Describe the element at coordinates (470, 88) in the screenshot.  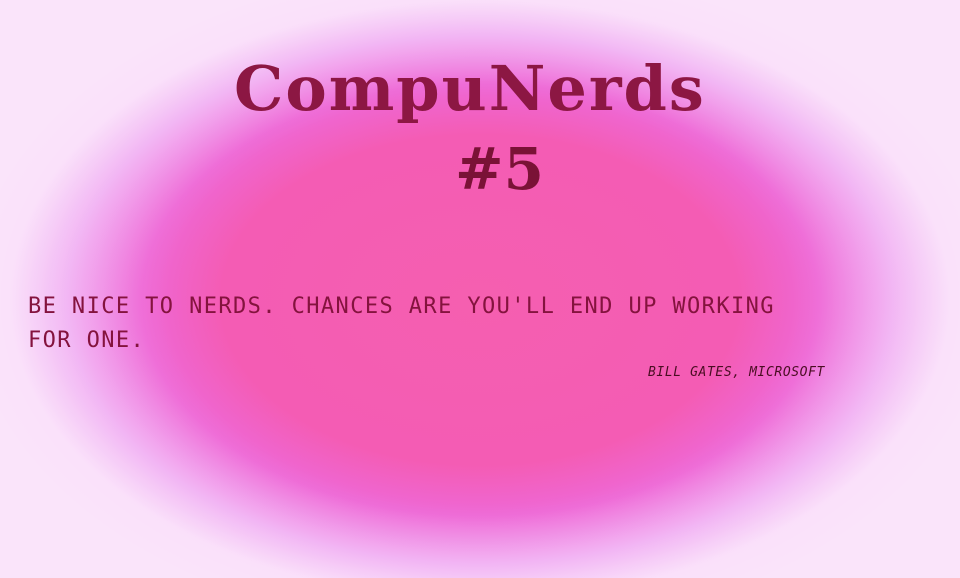
I see `poster-title: CompuNerds` at that location.